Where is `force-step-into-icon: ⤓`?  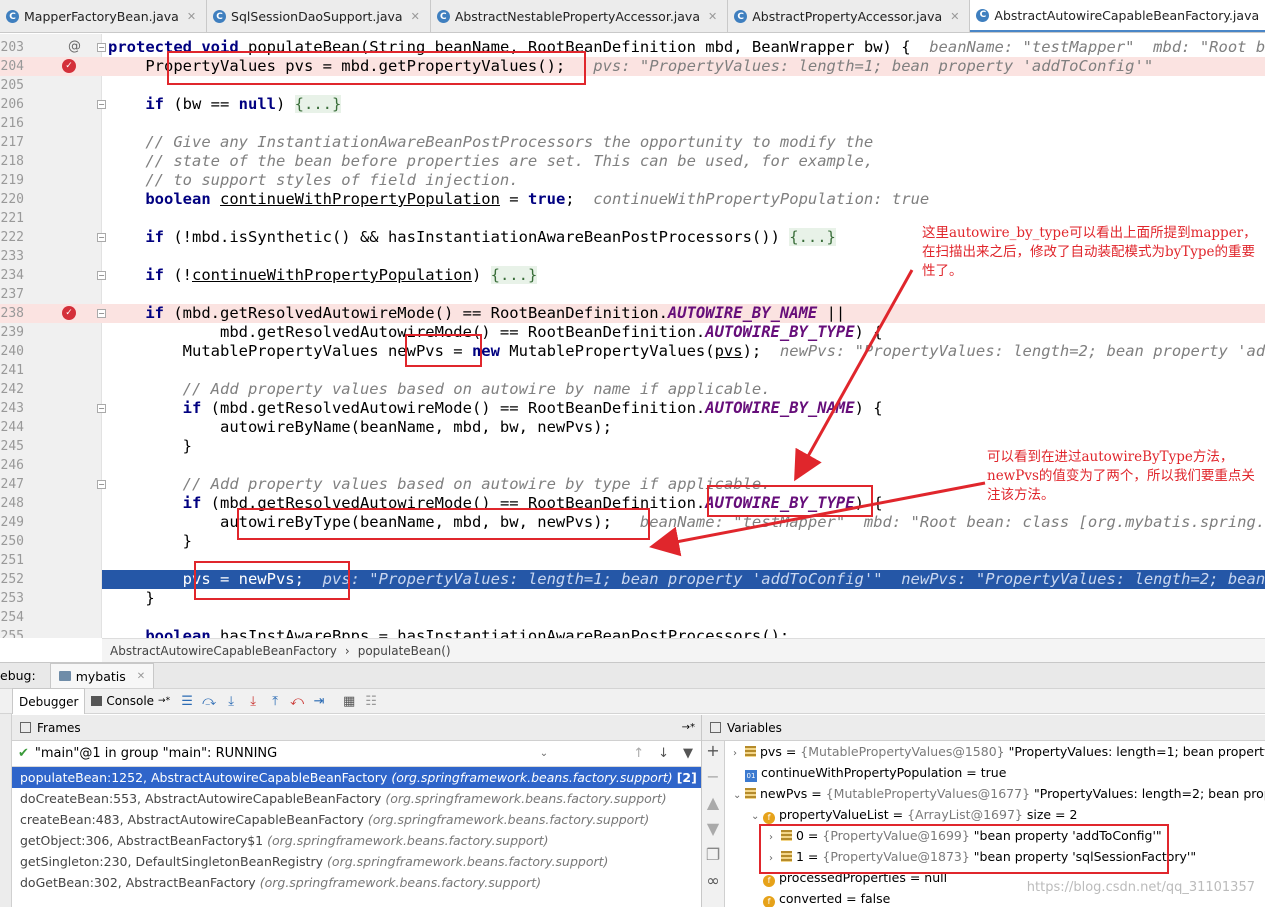
force-step-into-icon: ⤓ is located at coordinates (253, 701).